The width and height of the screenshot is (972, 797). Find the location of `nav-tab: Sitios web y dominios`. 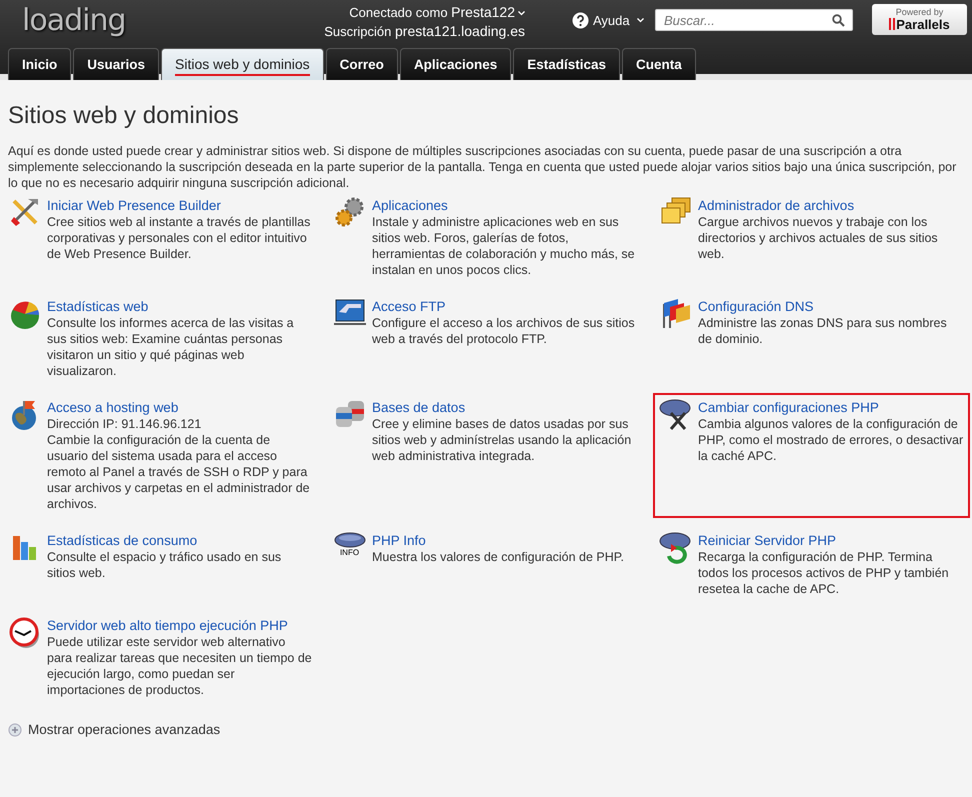

nav-tab: Sitios web y dominios is located at coordinates (242, 64).